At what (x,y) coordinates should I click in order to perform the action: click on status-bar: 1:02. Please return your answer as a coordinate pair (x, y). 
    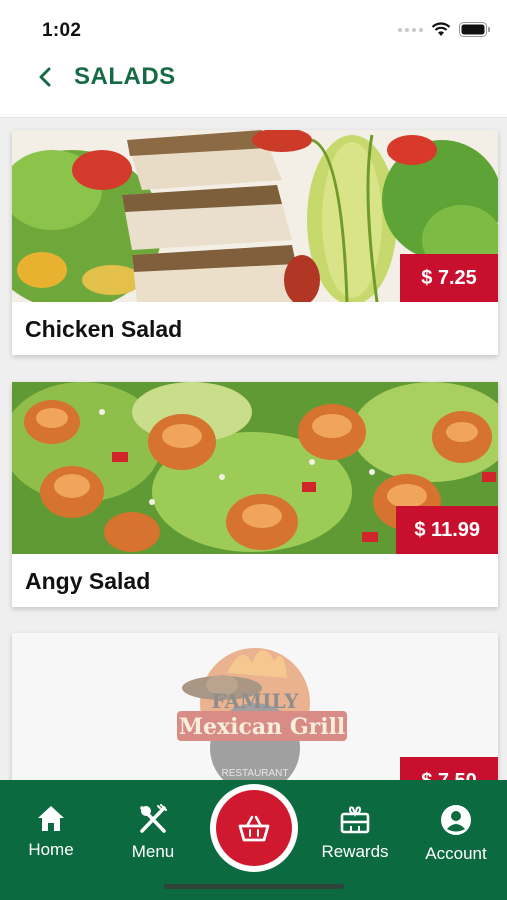
    Looking at the image, I should click on (253, 25).